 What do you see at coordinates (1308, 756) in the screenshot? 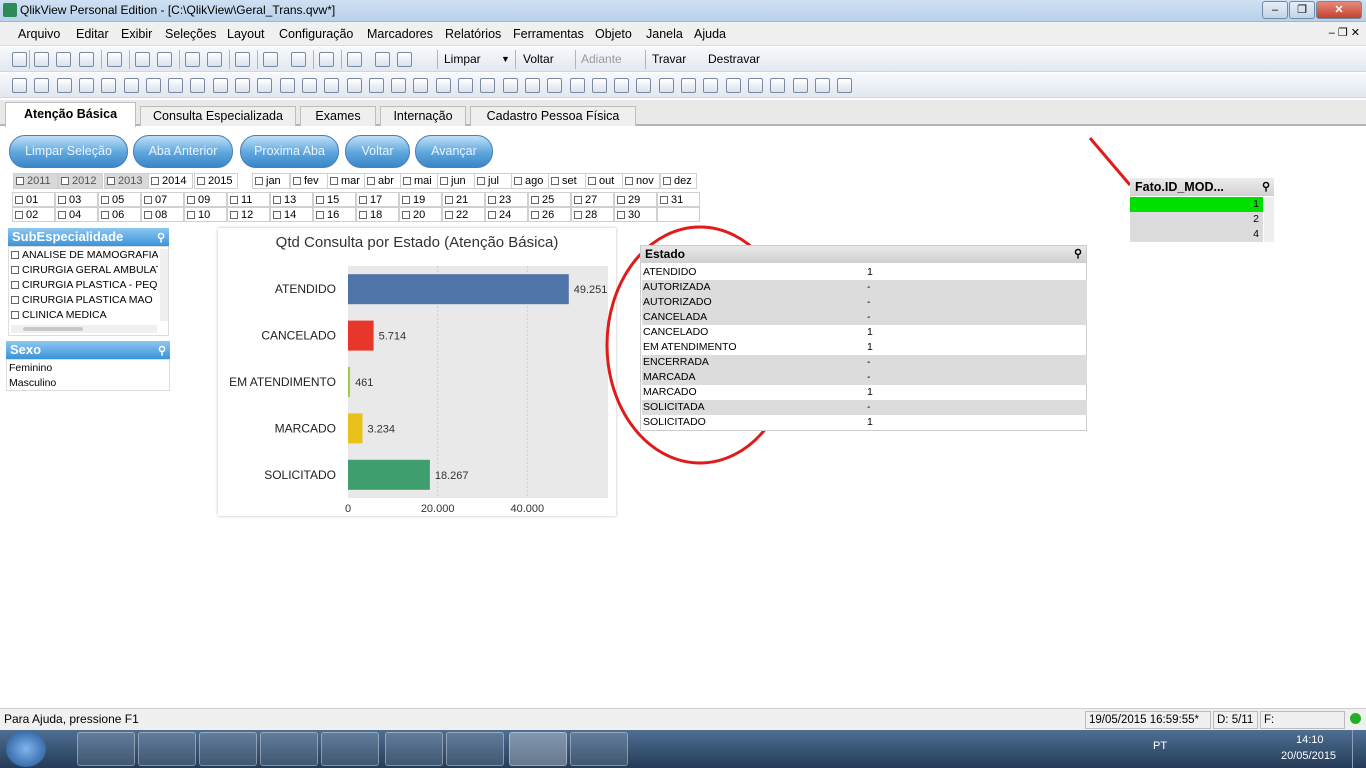
I see `clock-date: 20/05/2015` at bounding box center [1308, 756].